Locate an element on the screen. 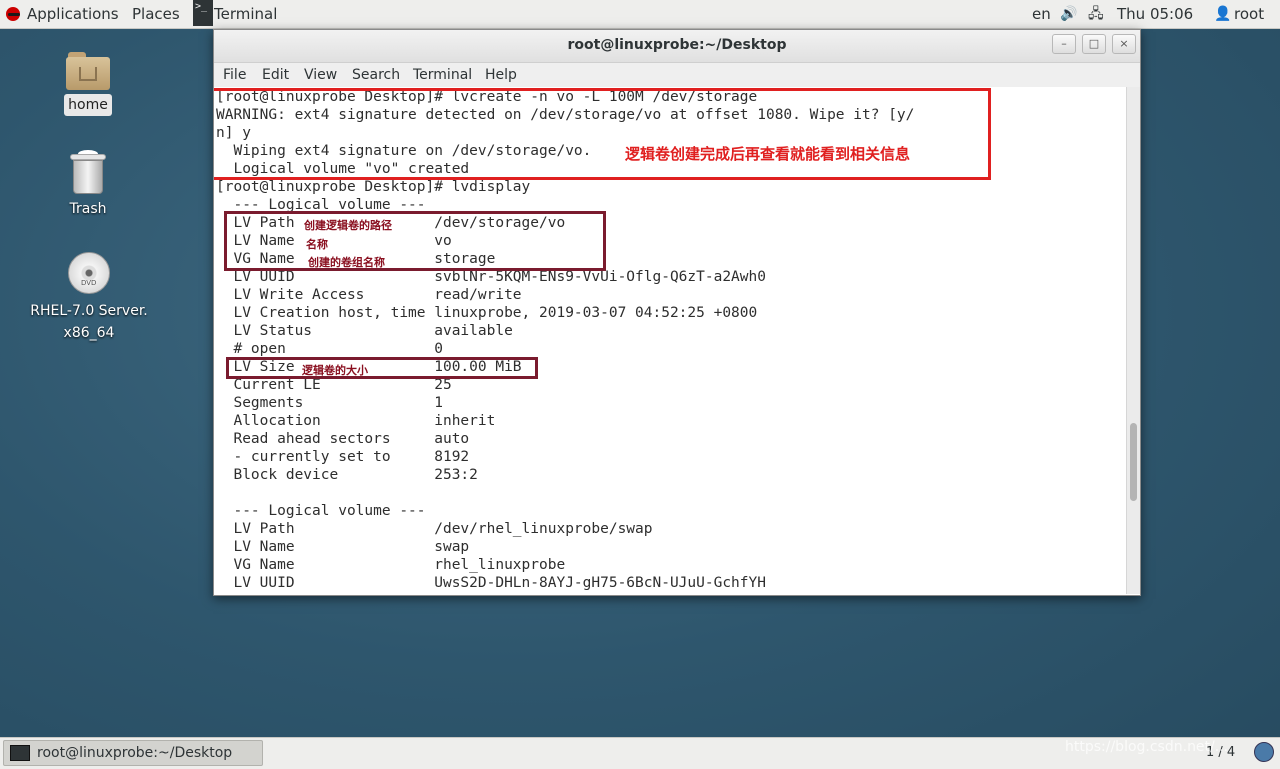 This screenshot has width=1280, height=769. terminal-line: Segments 1 is located at coordinates (329, 403).